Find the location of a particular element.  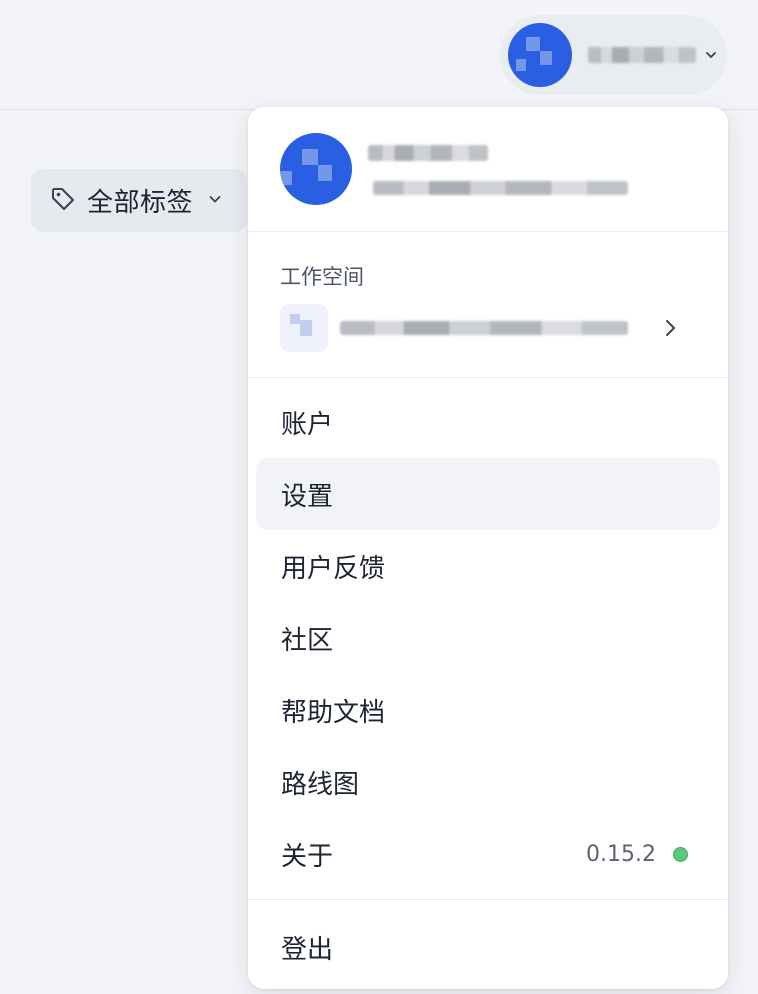

menu-item-logout: 登出 is located at coordinates (488, 947).